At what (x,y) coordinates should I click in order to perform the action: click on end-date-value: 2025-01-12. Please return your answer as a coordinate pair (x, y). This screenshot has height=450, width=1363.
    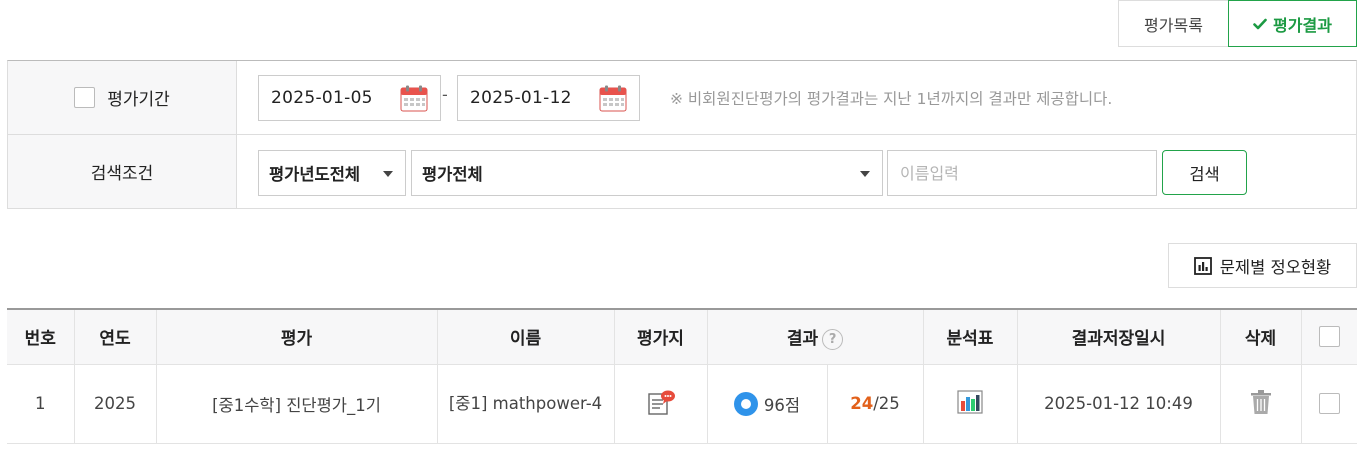
    Looking at the image, I should click on (521, 98).